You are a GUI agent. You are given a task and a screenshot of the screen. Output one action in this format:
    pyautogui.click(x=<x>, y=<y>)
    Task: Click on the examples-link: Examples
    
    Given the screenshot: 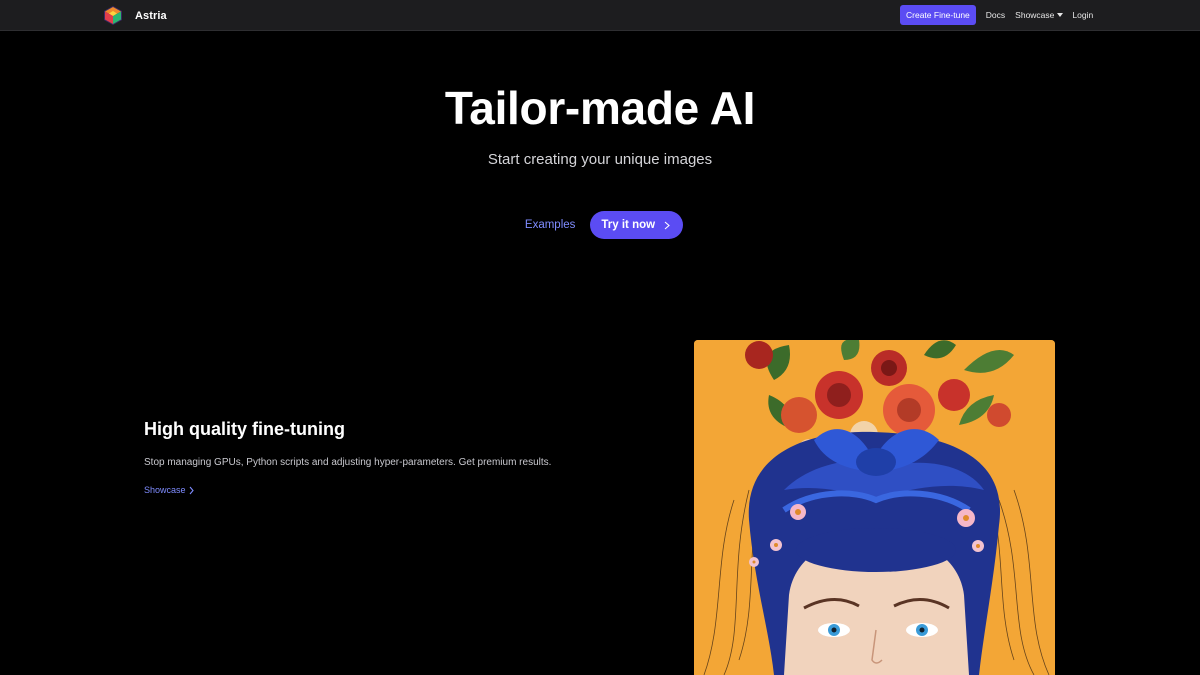 What is the action you would take?
    pyautogui.click(x=550, y=225)
    